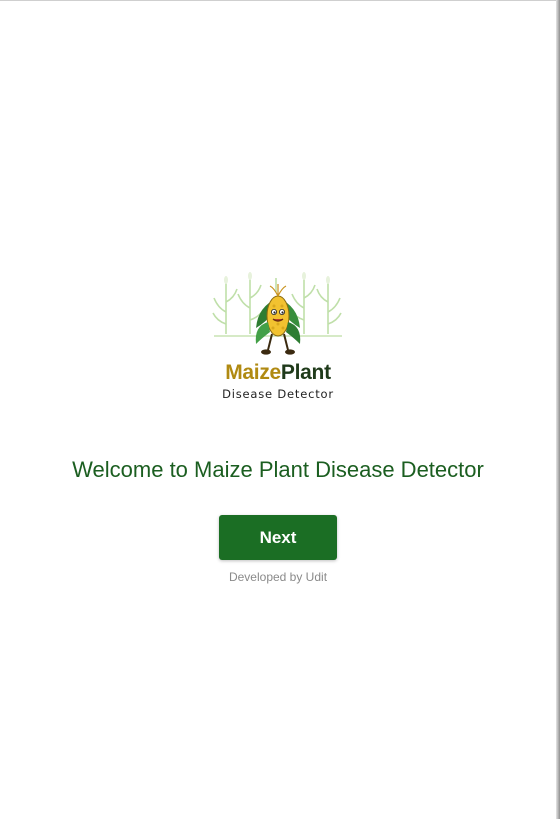  I want to click on window-top-border, so click(280, 0).